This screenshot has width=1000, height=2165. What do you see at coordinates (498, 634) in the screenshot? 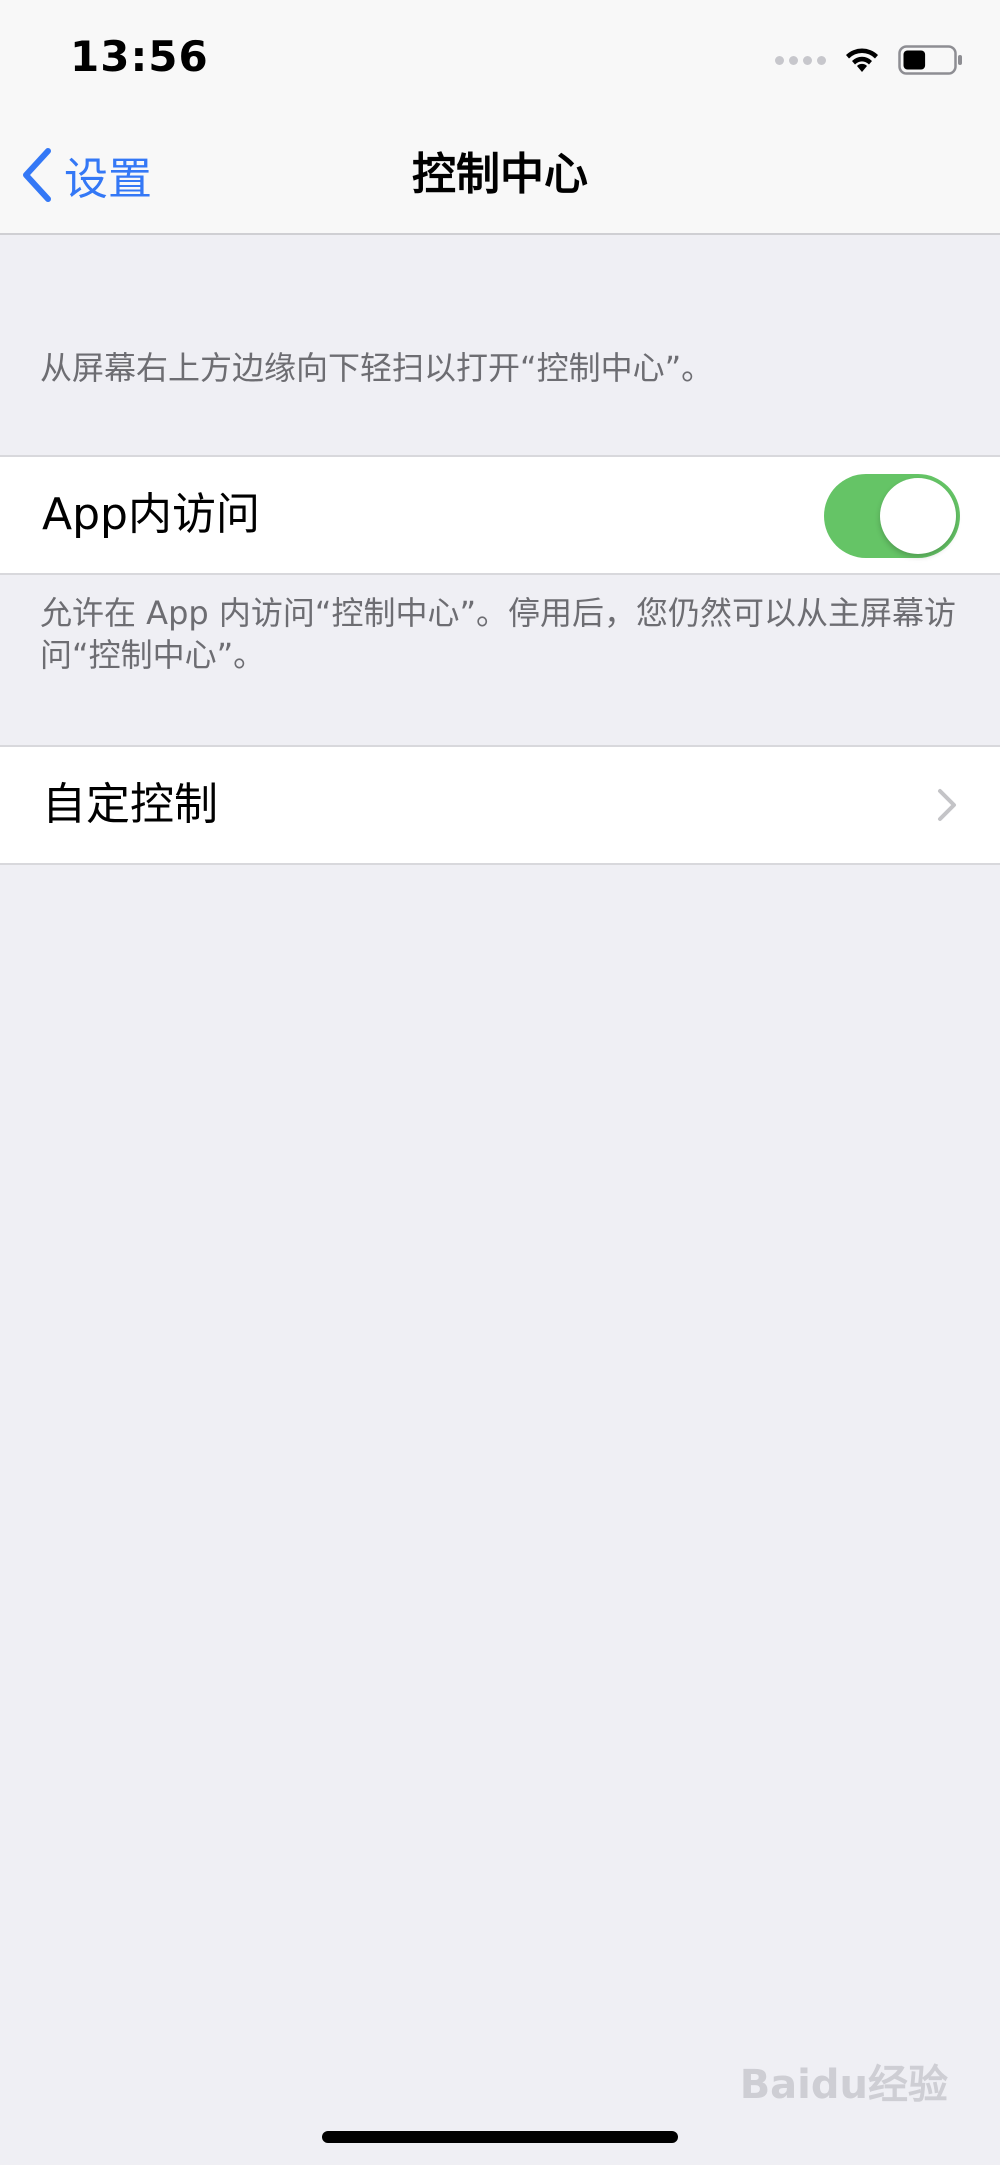
I see `app-access-footer: 允许在 App 内访问“控制中心”。停用后，您仍然可以从主屏幕访问“控制中心”。` at bounding box center [498, 634].